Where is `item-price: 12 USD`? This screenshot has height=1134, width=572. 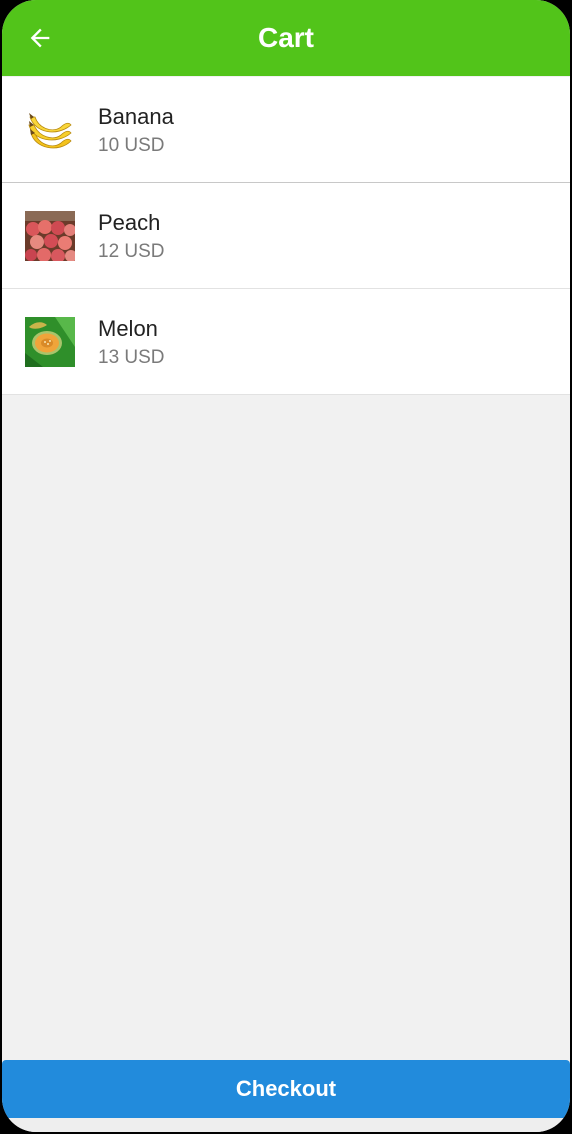 item-price: 12 USD is located at coordinates (131, 251).